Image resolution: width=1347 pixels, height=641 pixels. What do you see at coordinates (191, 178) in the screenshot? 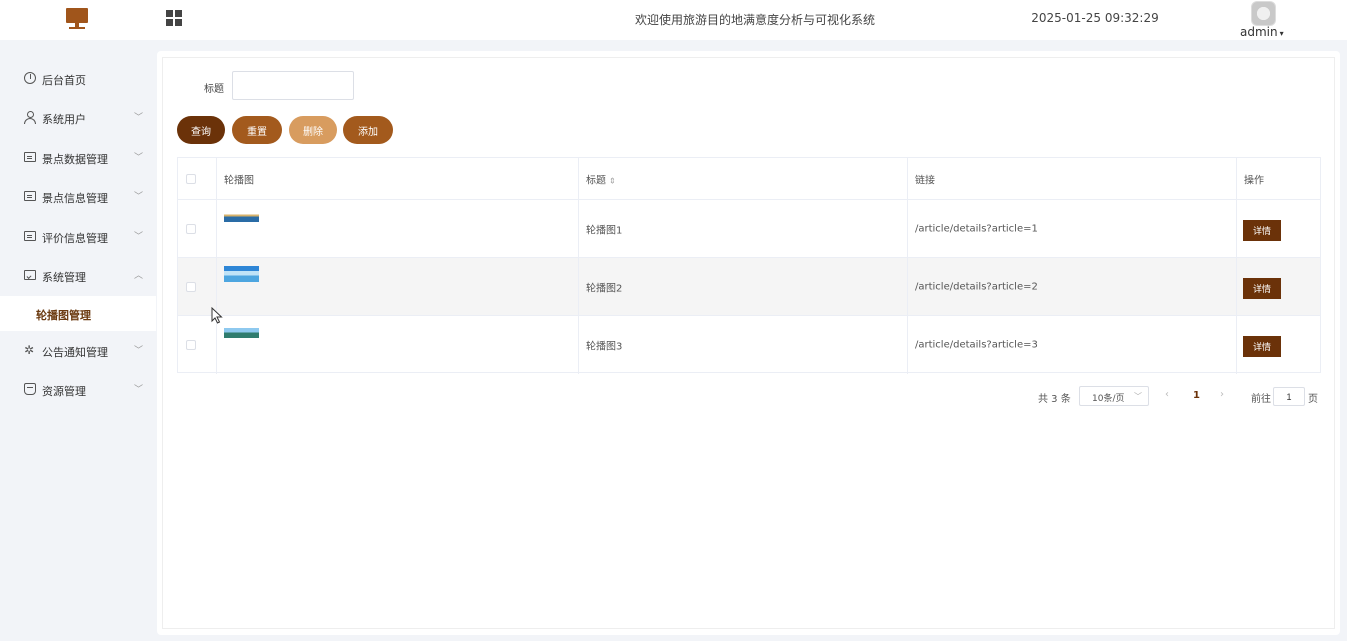
I see `select-all-checkbox` at bounding box center [191, 178].